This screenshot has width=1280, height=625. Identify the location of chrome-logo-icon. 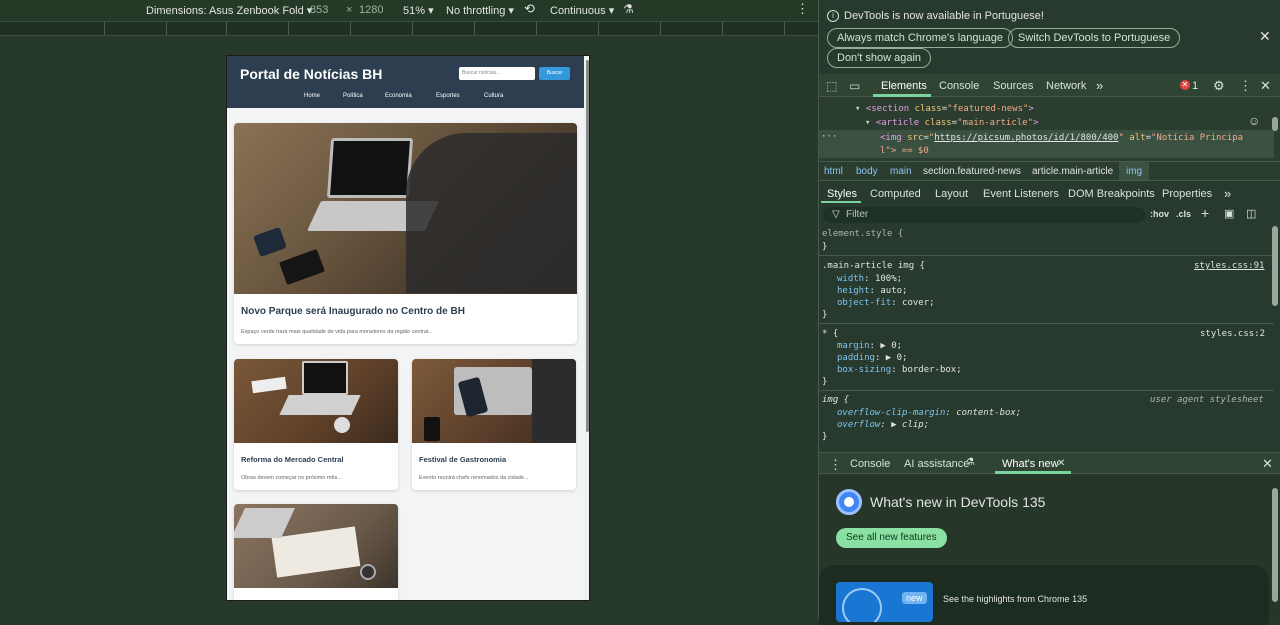
(849, 502).